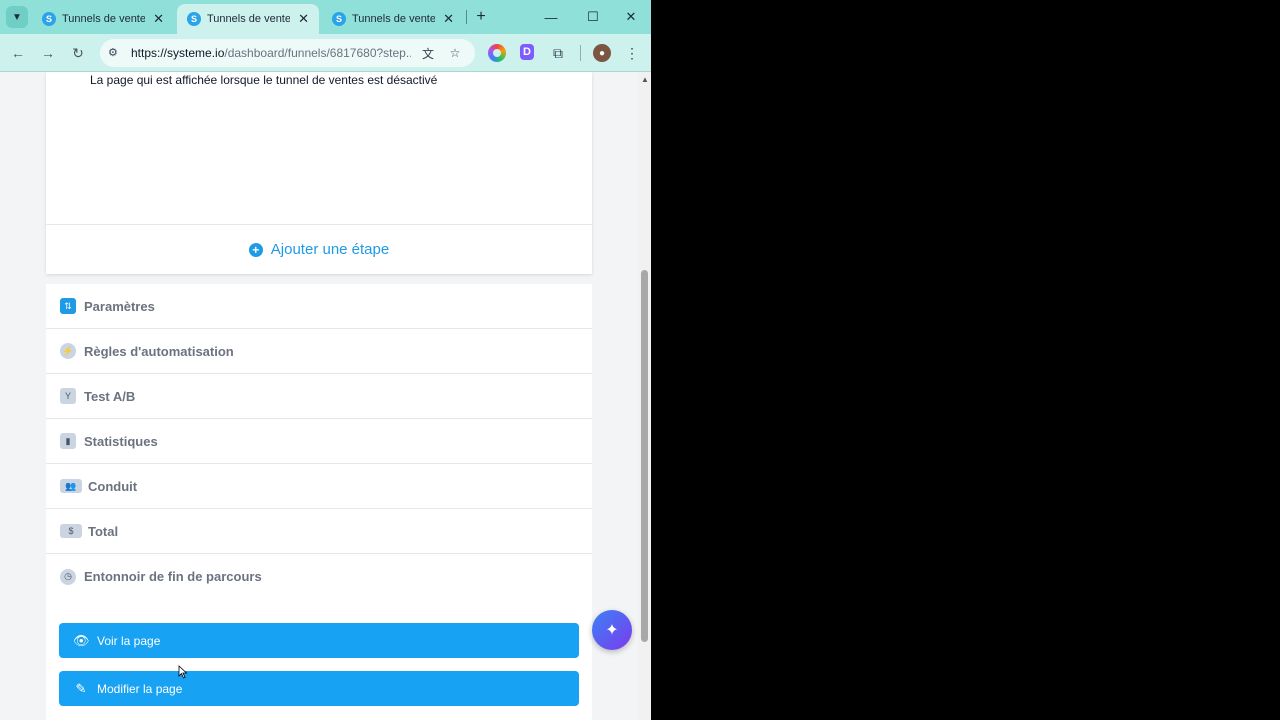  Describe the element at coordinates (580, 53) in the screenshot. I see `toolbar-separator` at that location.